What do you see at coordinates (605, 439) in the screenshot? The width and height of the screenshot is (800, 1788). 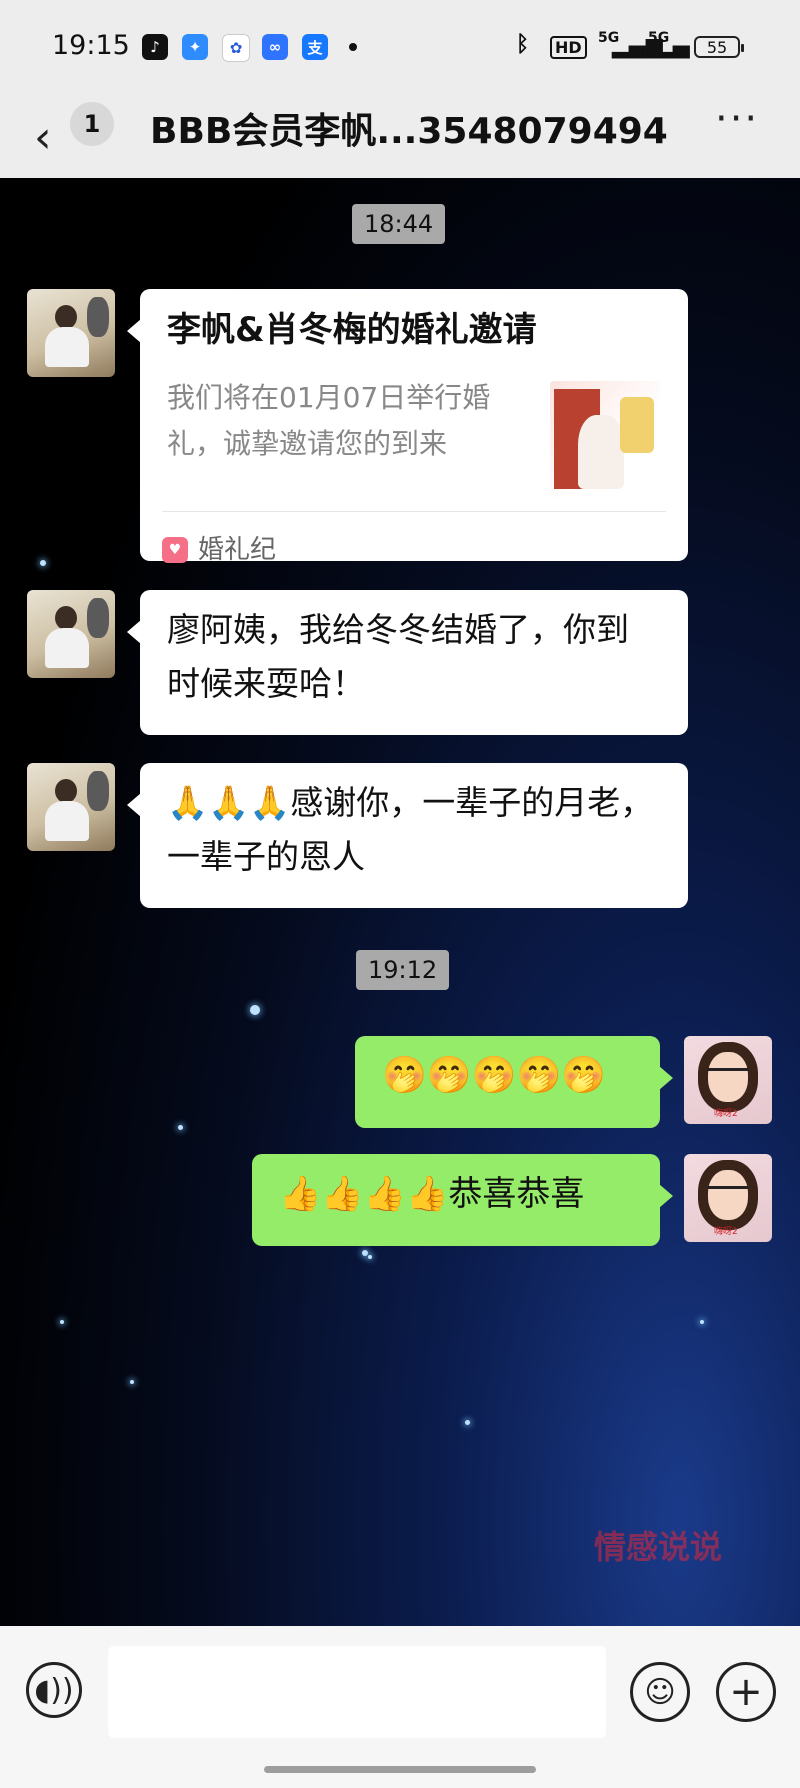 I see `invite-card-thumbnail` at bounding box center [605, 439].